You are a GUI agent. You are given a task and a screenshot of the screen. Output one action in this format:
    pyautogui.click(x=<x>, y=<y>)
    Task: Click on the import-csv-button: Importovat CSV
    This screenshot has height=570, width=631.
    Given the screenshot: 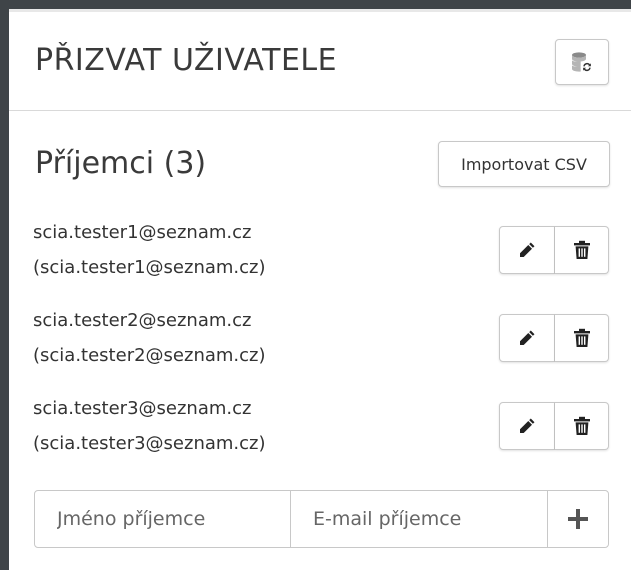 What is the action you would take?
    pyautogui.click(x=524, y=164)
    